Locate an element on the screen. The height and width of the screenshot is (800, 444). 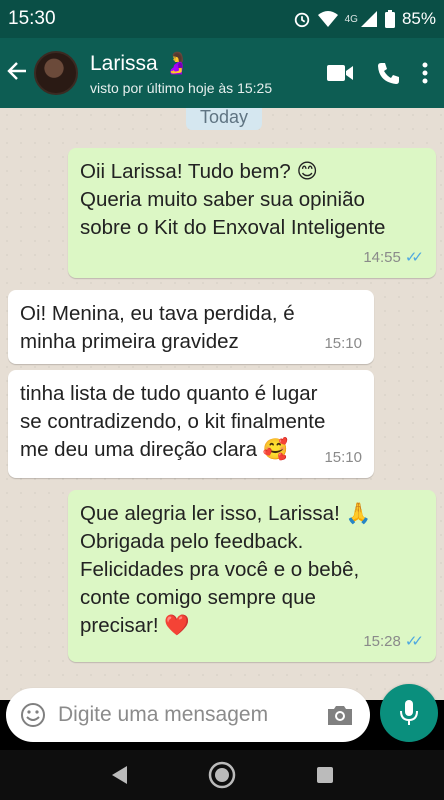
contact-emoji: 🤰 is located at coordinates (176, 62).